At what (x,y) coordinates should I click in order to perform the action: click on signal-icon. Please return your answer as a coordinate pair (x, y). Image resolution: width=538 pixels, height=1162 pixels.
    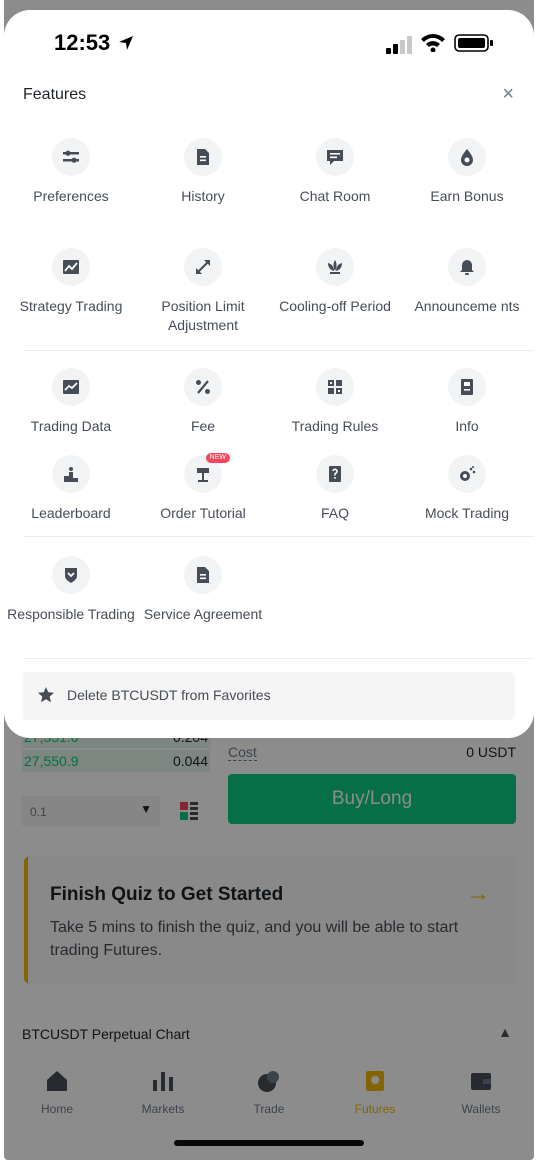
    Looking at the image, I should click on (399, 45).